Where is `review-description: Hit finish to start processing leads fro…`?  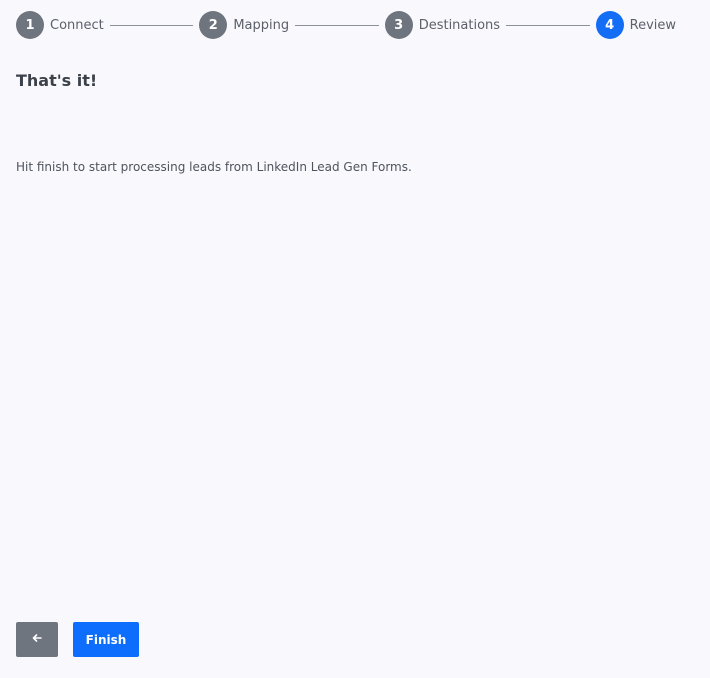
review-description: Hit finish to start processing leads fro… is located at coordinates (214, 167).